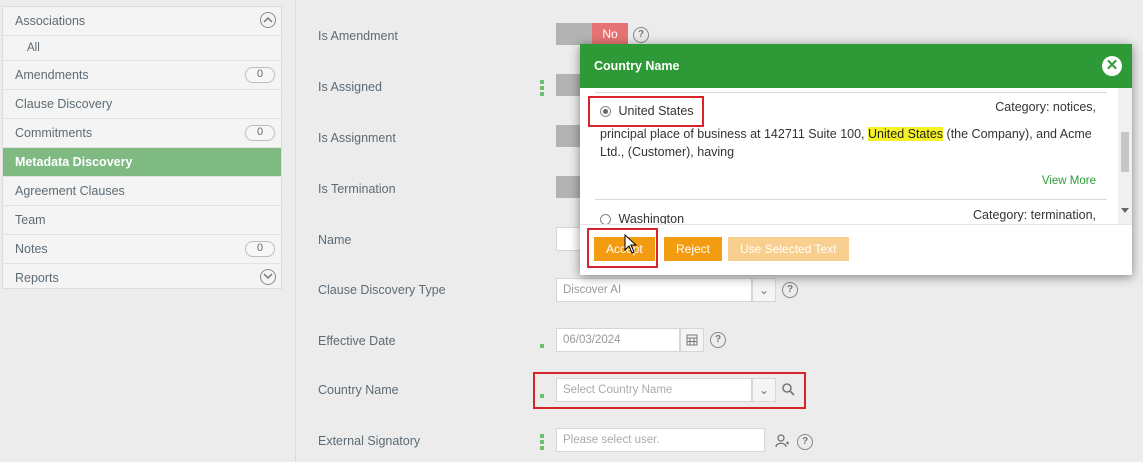 The height and width of the screenshot is (462, 1143). I want to click on sidebar-item-commitments: Commitments 0, so click(142, 133).